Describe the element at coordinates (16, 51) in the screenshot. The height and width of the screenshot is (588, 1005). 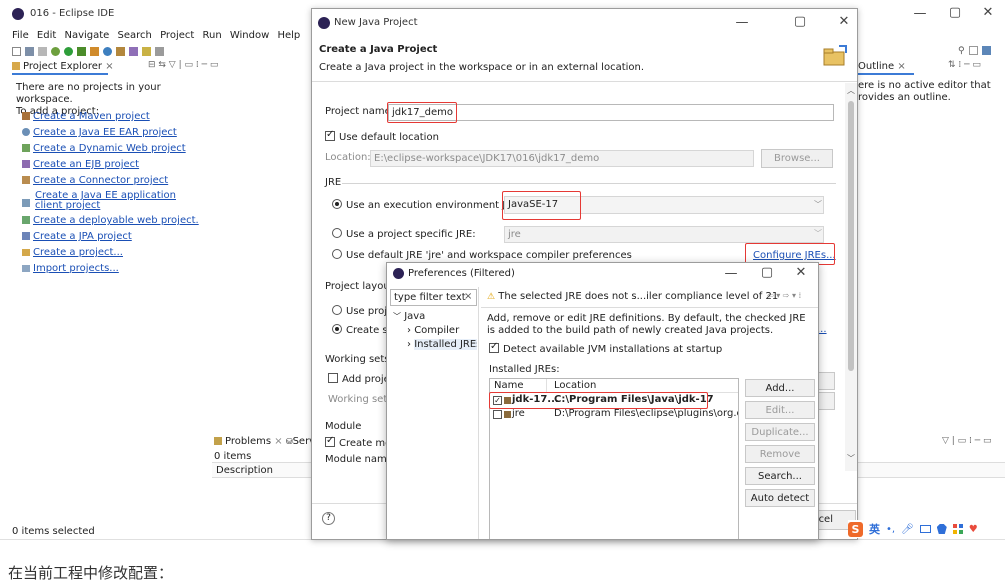
I see `new-icon` at that location.